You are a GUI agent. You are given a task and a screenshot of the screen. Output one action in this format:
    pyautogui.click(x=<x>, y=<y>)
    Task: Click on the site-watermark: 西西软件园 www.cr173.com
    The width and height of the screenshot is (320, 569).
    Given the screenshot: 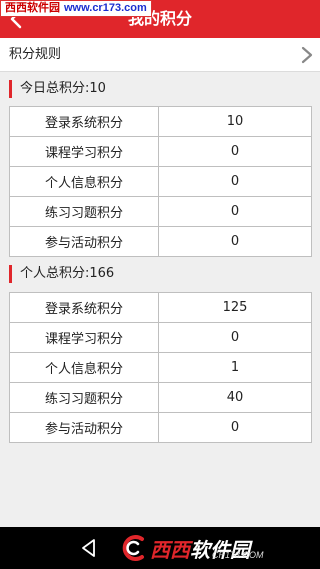 What is the action you would take?
    pyautogui.click(x=76, y=8)
    